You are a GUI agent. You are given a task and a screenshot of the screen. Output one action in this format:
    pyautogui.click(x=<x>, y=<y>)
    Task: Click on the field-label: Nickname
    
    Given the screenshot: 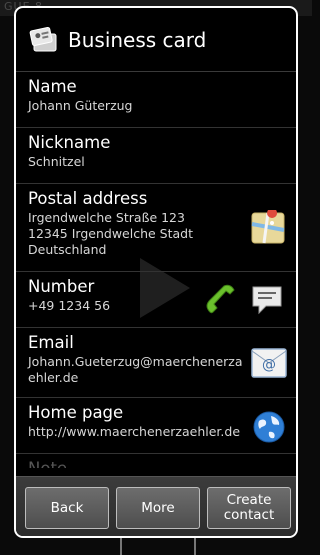 What is the action you would take?
    pyautogui.click(x=69, y=142)
    